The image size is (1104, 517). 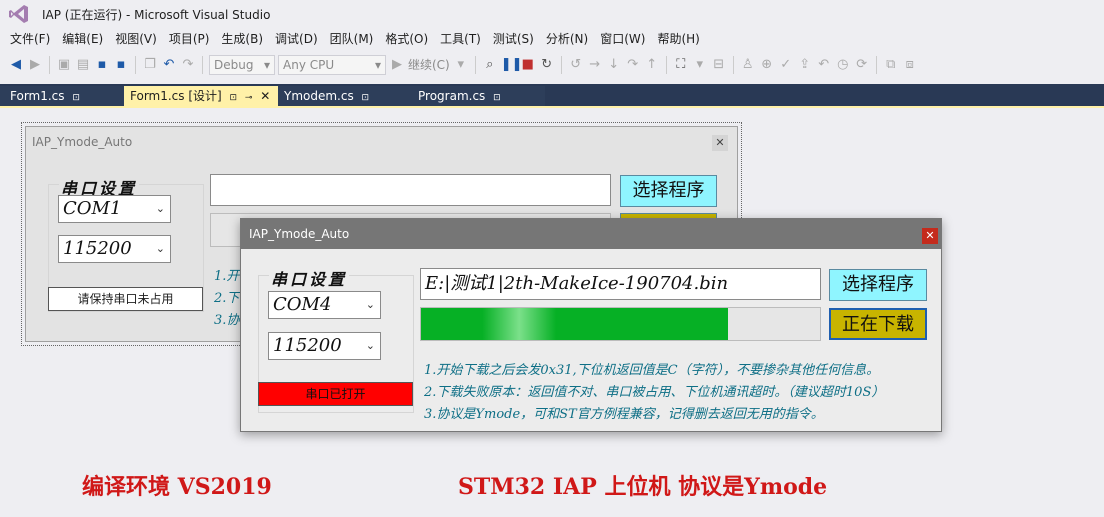 What do you see at coordinates (309, 65) in the screenshot?
I see `platform-select-value: Any CPU` at bounding box center [309, 65].